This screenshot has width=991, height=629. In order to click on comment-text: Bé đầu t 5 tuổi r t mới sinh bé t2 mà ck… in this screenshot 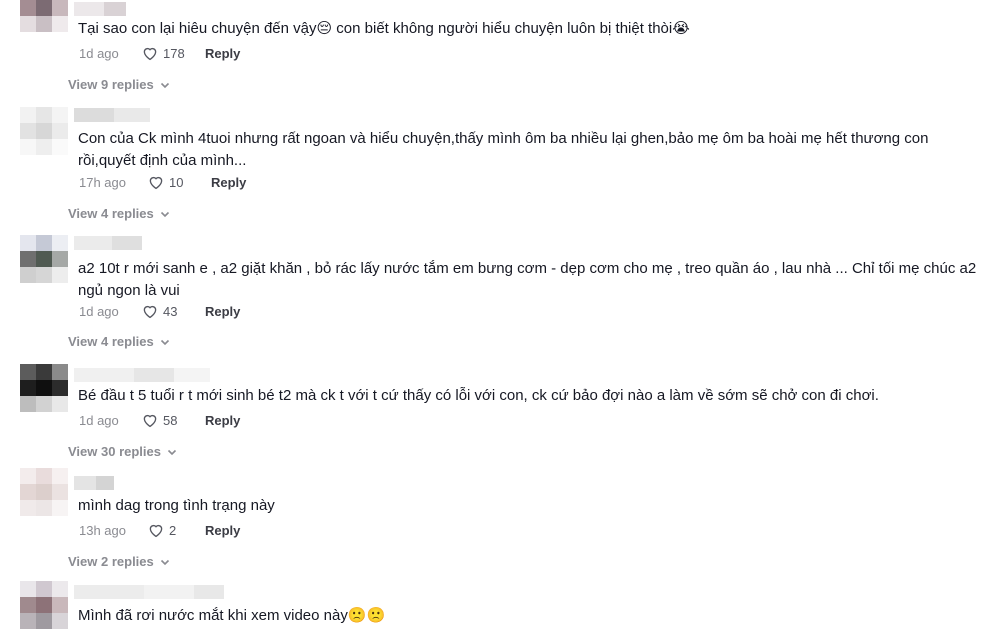, I will do `click(478, 395)`.